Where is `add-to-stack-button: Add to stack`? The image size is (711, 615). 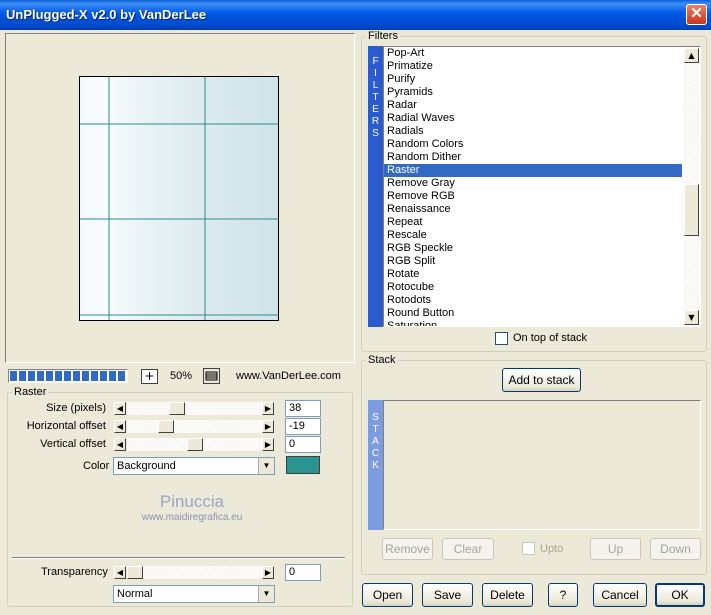 add-to-stack-button: Add to stack is located at coordinates (541, 380).